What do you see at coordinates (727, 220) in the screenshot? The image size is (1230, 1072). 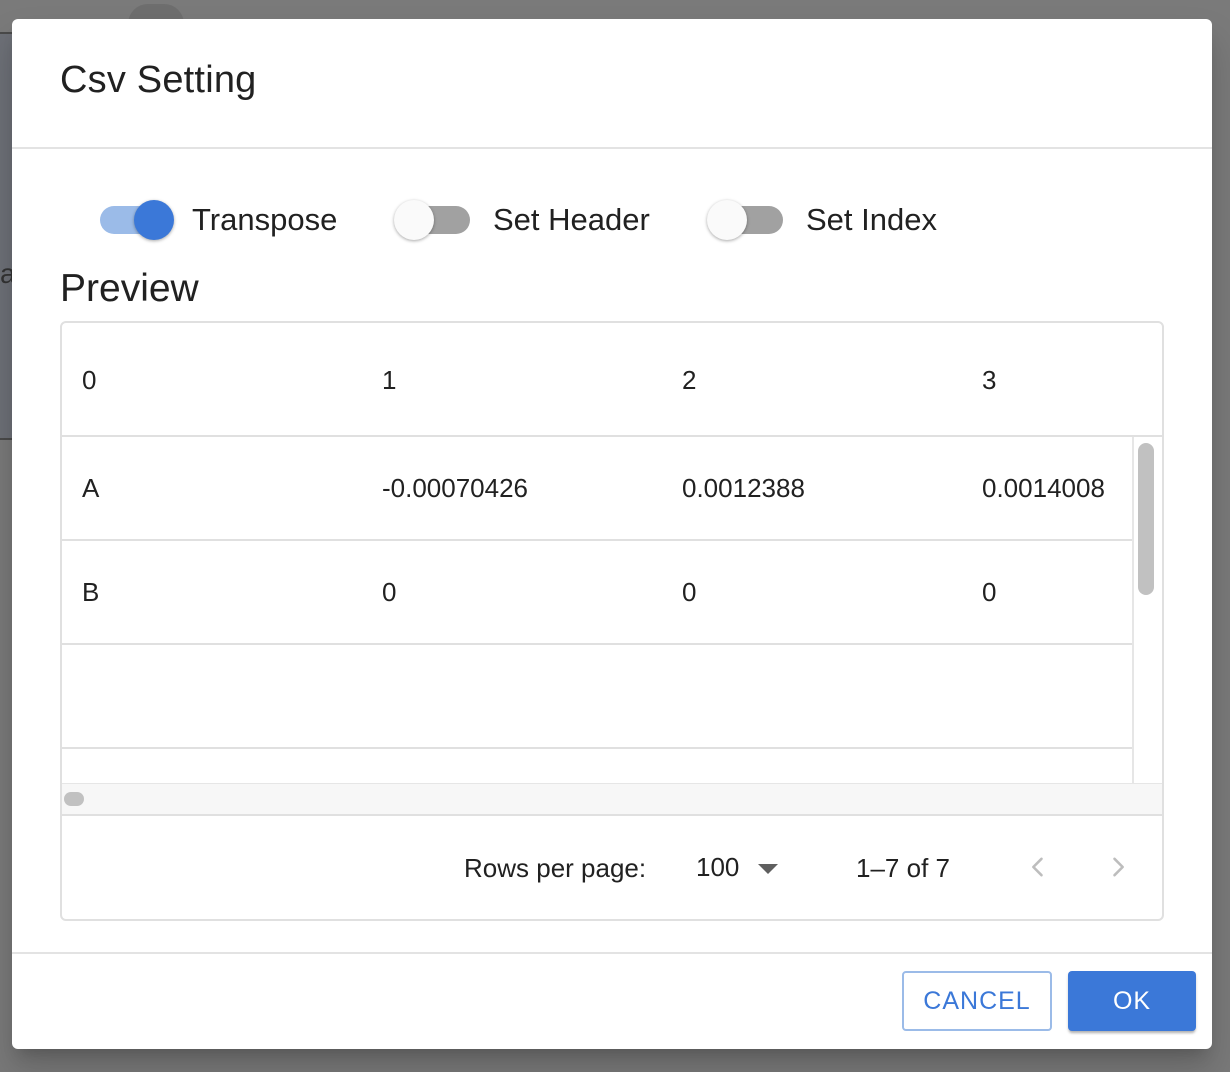 I see `set-index-toggle-thumb` at bounding box center [727, 220].